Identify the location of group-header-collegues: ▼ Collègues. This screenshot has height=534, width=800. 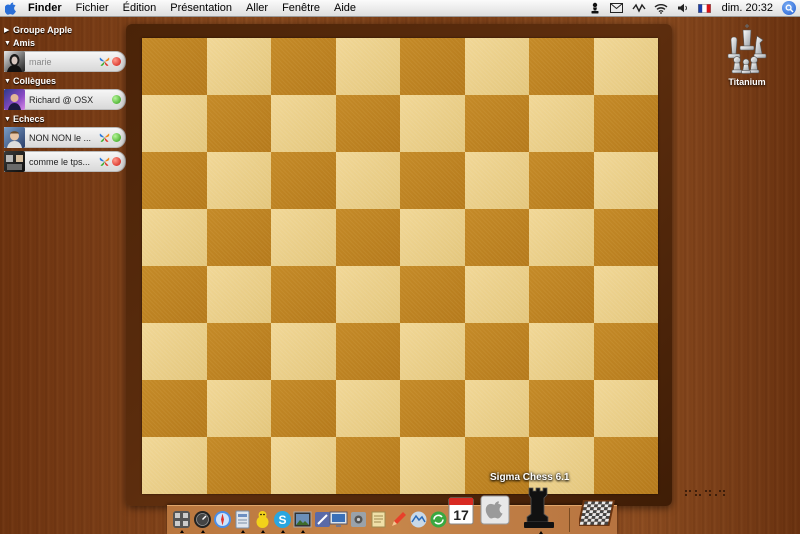
(65, 81).